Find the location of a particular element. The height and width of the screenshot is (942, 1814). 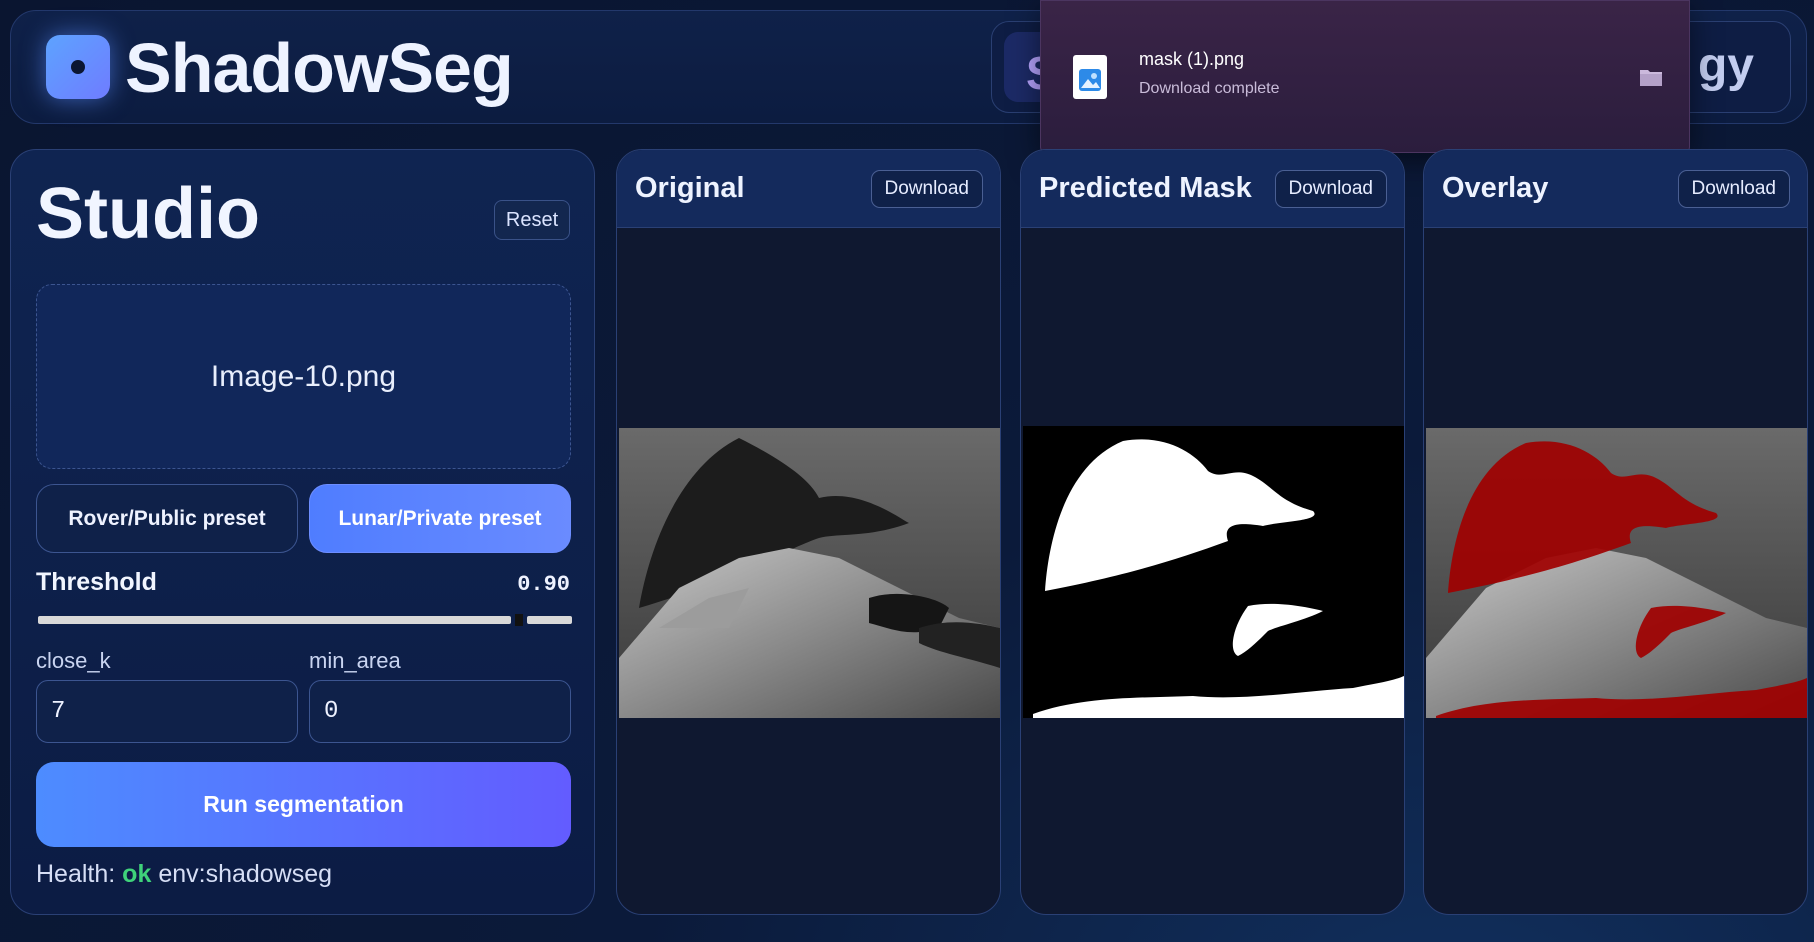

overlay-panel-header: Overlay Download is located at coordinates (1615, 189).